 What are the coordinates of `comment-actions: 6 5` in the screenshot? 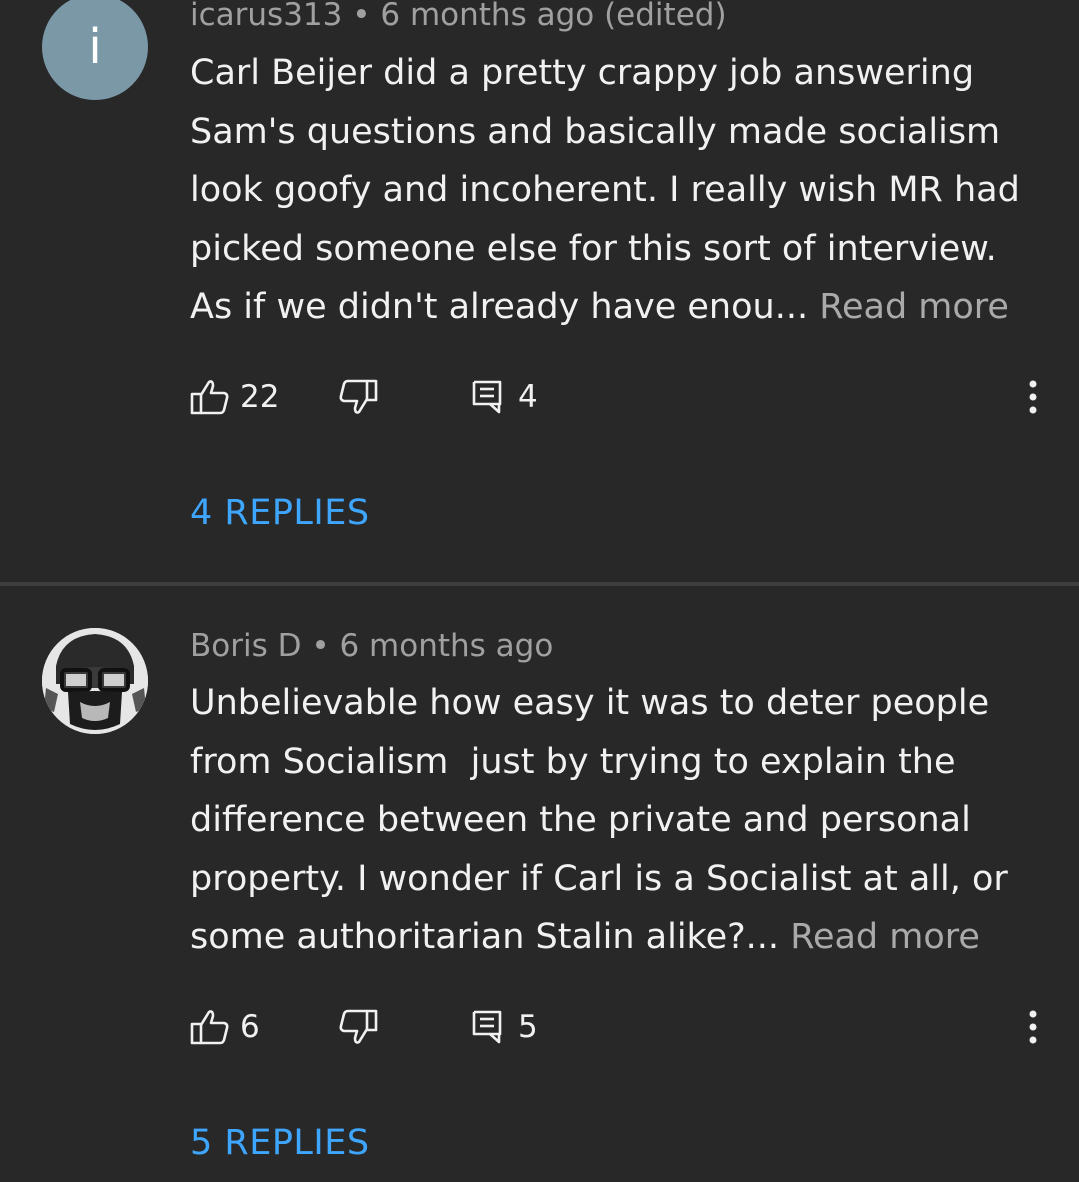 It's located at (620, 1027).